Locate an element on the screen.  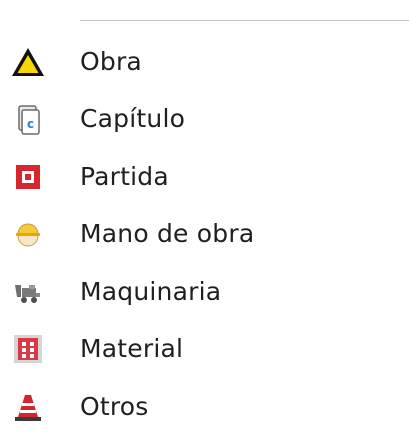
menu-item-label: Partida is located at coordinates (124, 176).